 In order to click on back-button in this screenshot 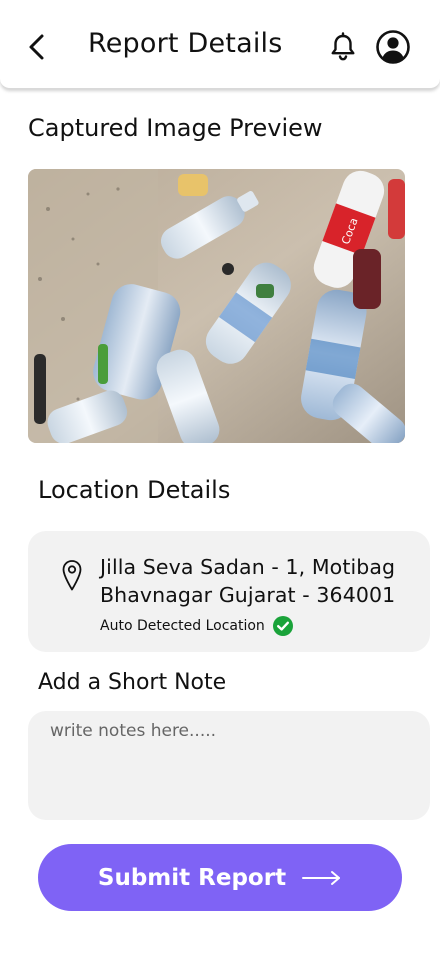, I will do `click(37, 47)`.